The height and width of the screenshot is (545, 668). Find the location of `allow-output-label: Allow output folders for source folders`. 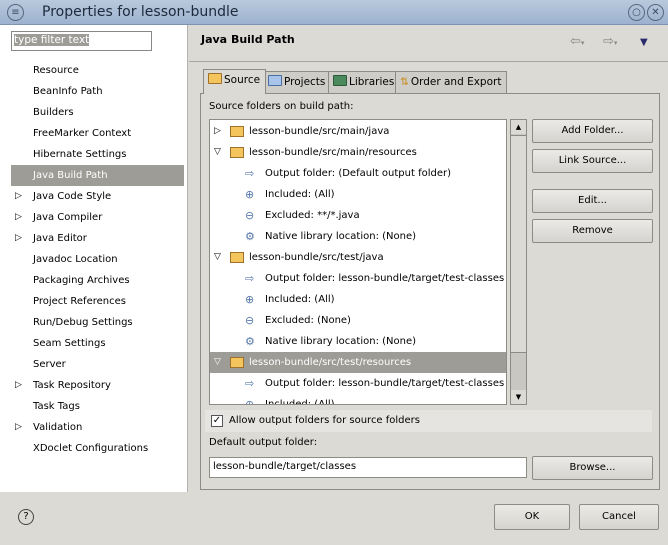

allow-output-label: Allow output folders for source folders is located at coordinates (324, 420).